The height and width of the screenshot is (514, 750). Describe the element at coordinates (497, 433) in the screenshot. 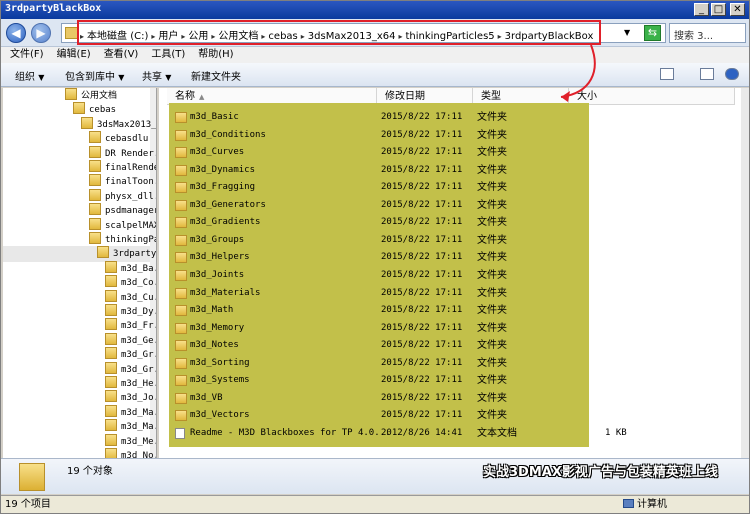

I see `file-type: 文本文档` at that location.